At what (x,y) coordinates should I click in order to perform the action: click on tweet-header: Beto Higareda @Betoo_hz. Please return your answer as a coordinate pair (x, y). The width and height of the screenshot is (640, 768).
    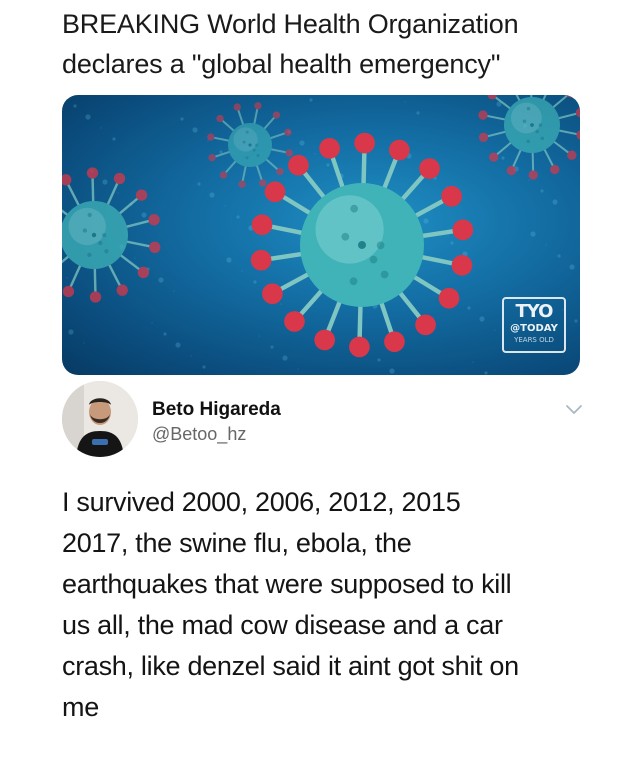
    Looking at the image, I should click on (327, 421).